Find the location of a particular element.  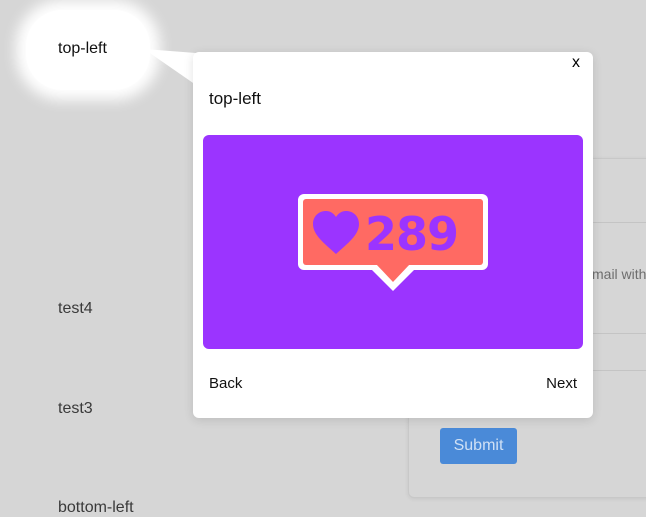

anchor-label-top-left: top-left is located at coordinates (82, 49).